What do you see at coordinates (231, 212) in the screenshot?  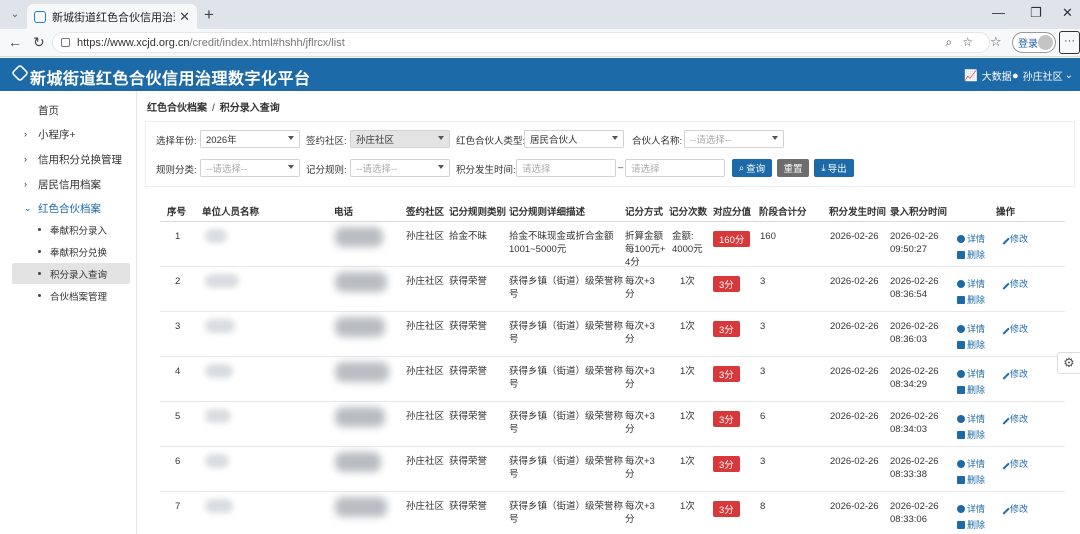 I see `col-header-name: 单位人员名称` at bounding box center [231, 212].